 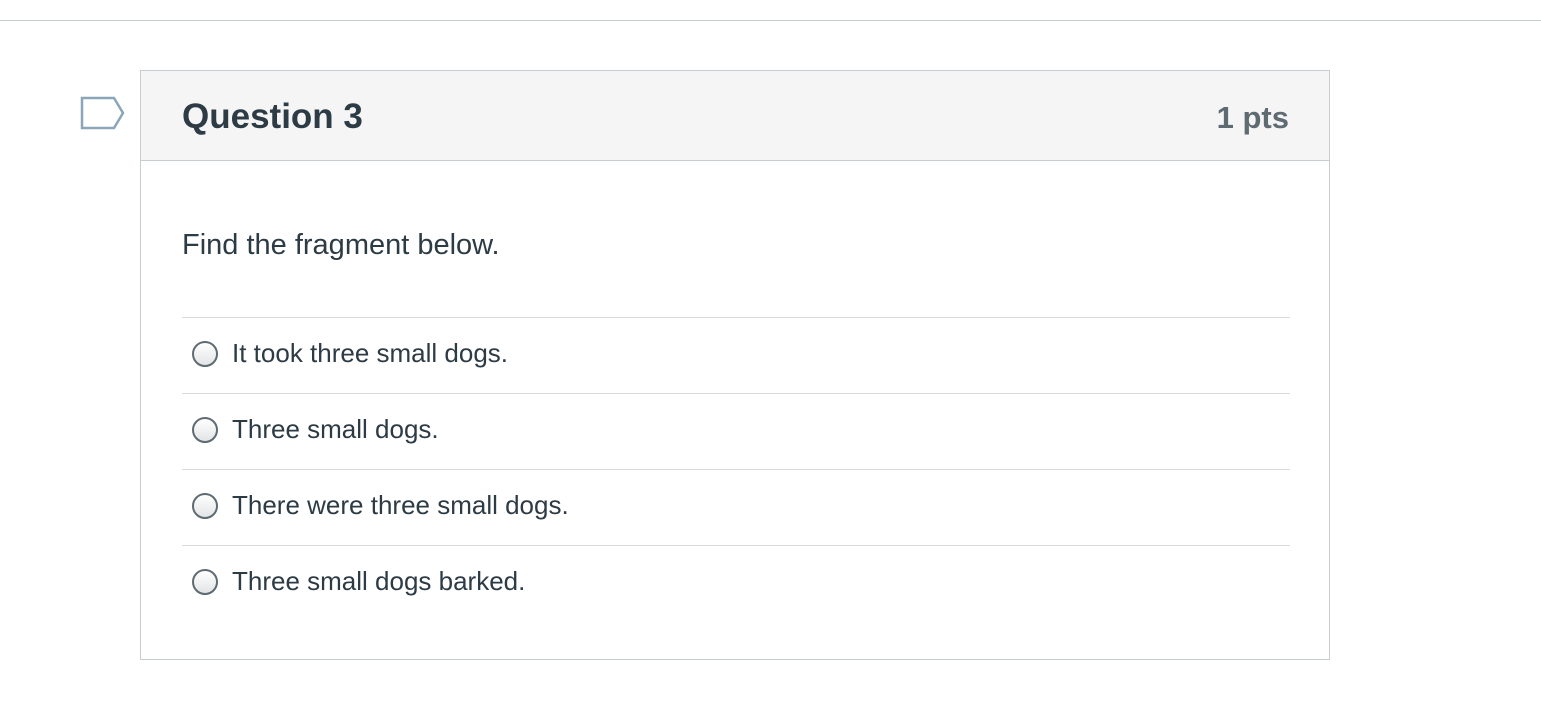 I want to click on answer-option: Three small dogs., so click(x=736, y=431).